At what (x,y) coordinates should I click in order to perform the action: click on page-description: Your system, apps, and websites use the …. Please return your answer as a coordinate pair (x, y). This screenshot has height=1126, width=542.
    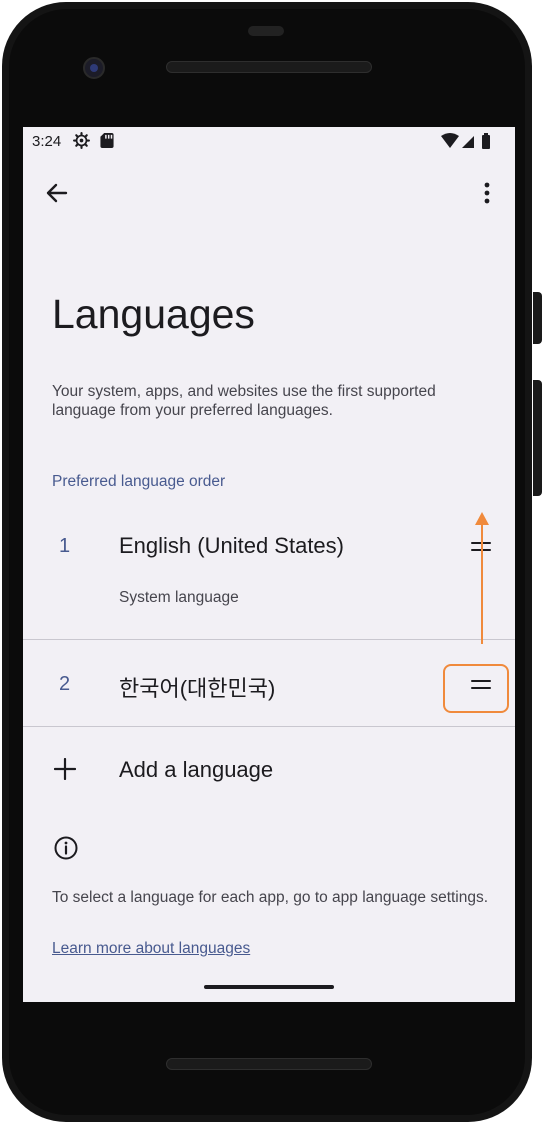
    Looking at the image, I should click on (244, 401).